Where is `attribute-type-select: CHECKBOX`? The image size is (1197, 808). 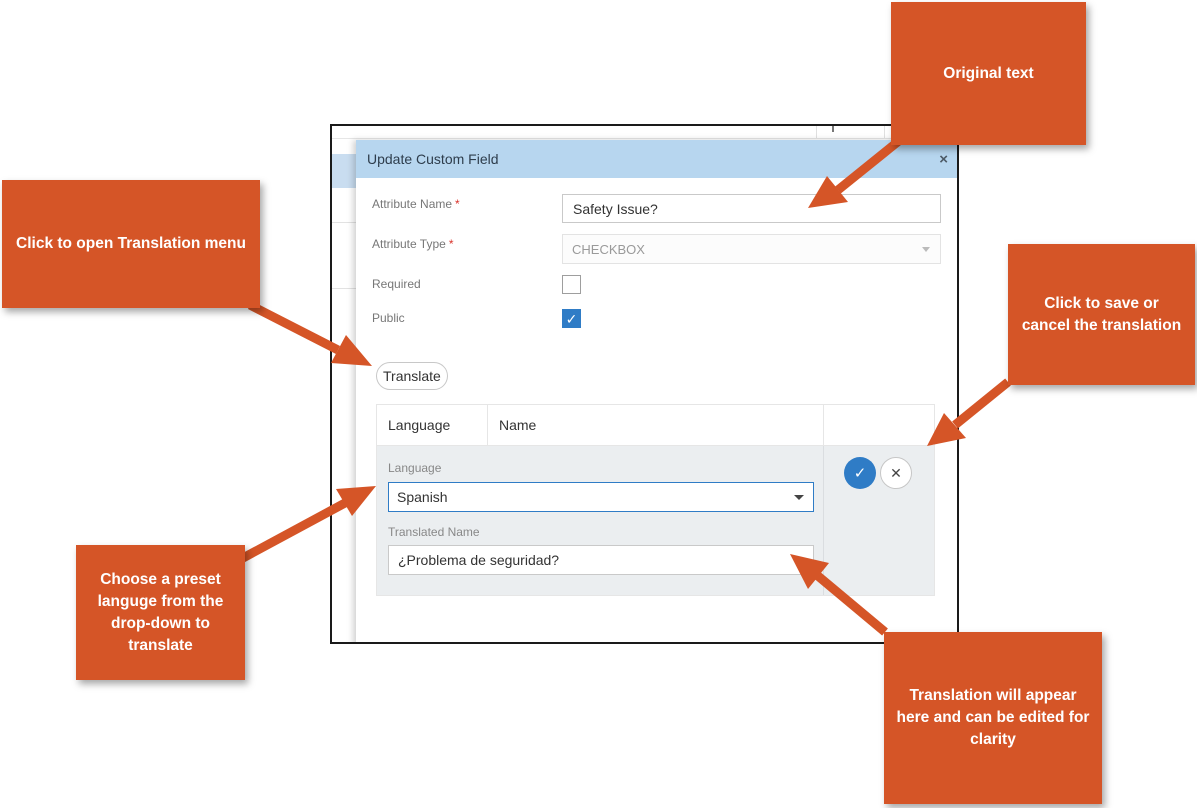
attribute-type-select: CHECKBOX is located at coordinates (751, 249).